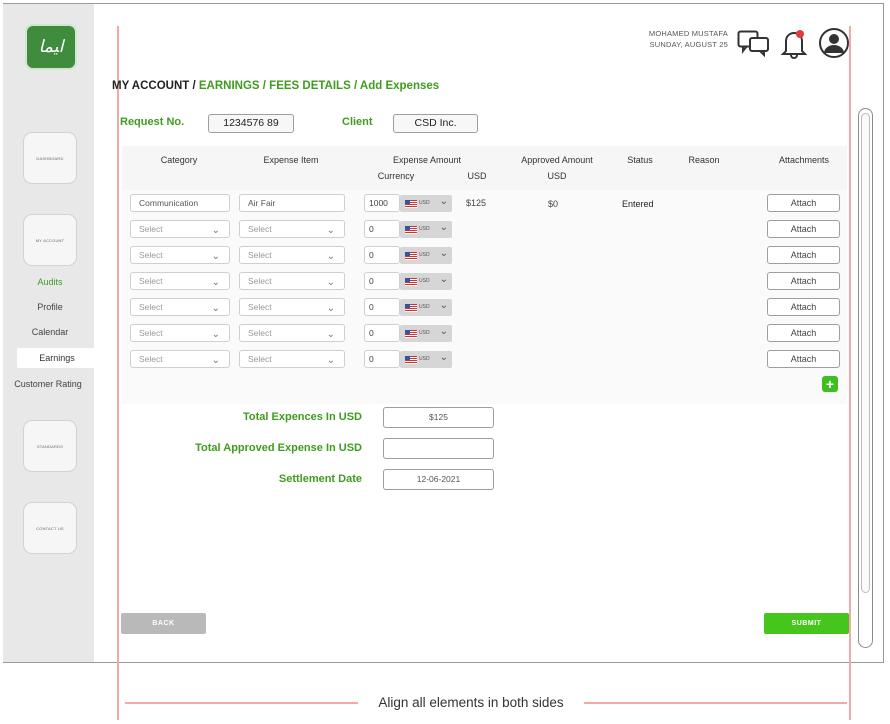 The height and width of the screenshot is (724, 890). What do you see at coordinates (51, 47) in the screenshot?
I see `app-logo: ﺍﻴﻤﺎ` at bounding box center [51, 47].